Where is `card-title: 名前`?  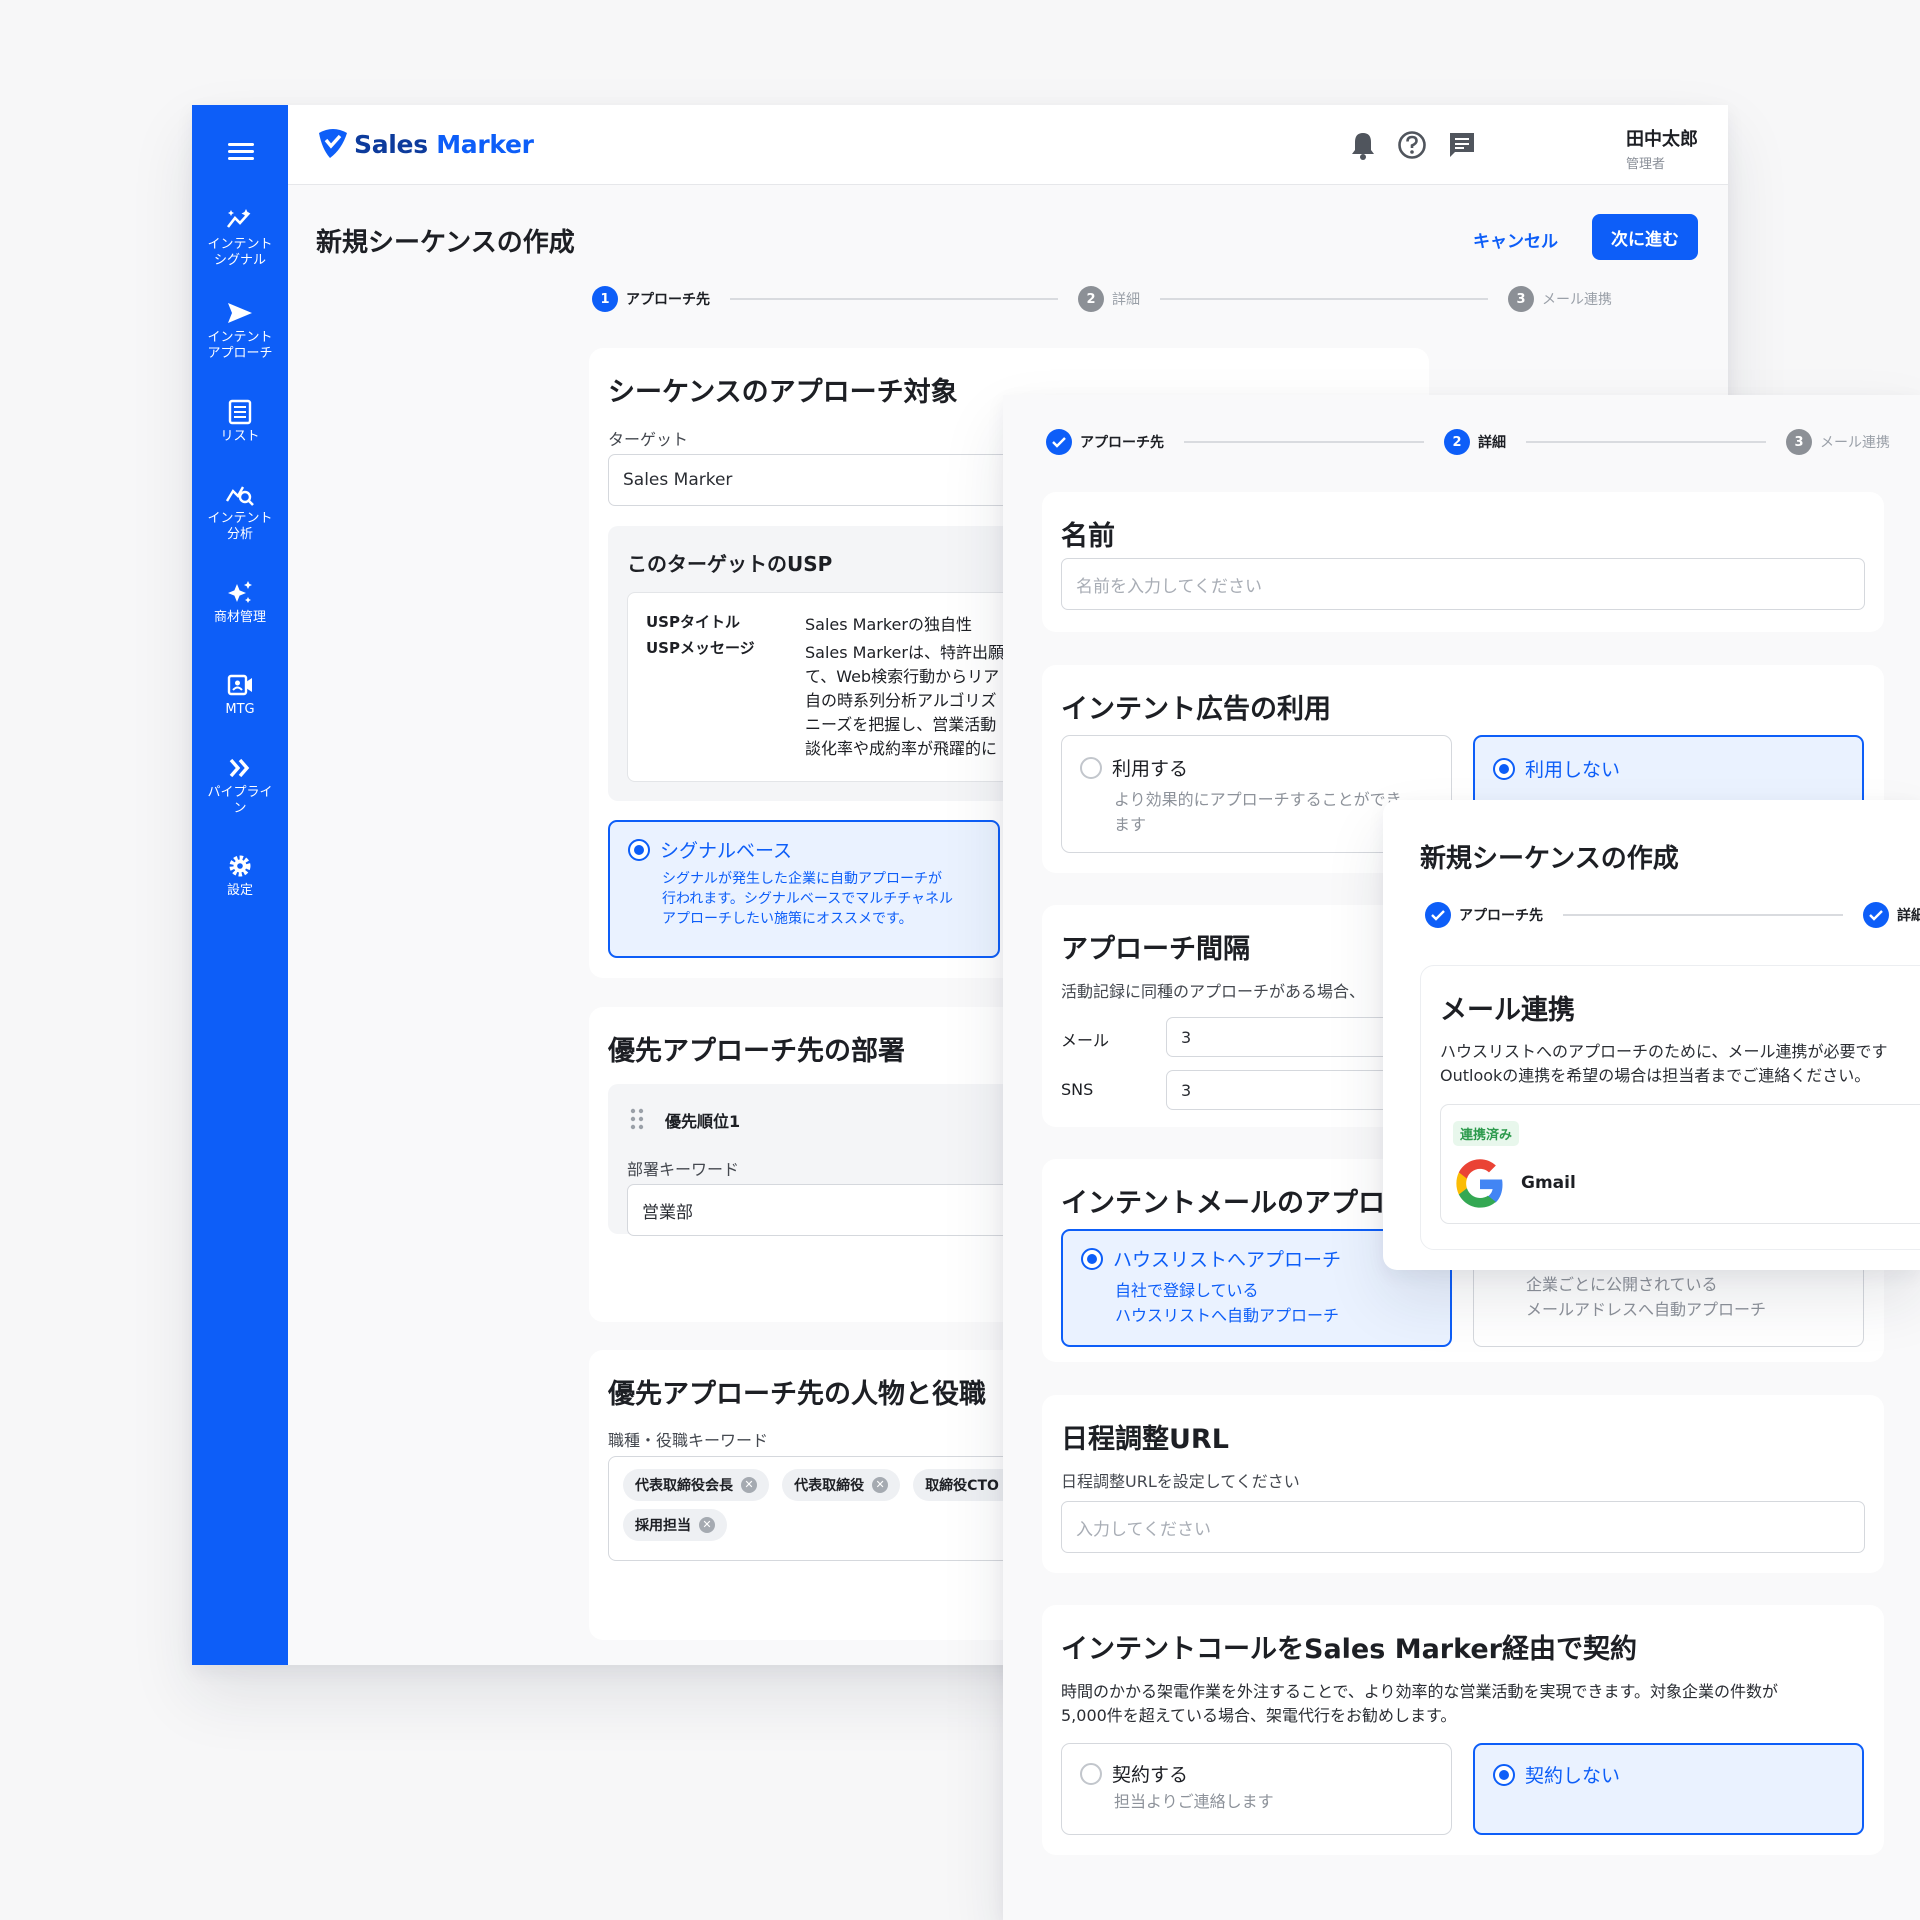
card-title: 名前 is located at coordinates (1088, 536).